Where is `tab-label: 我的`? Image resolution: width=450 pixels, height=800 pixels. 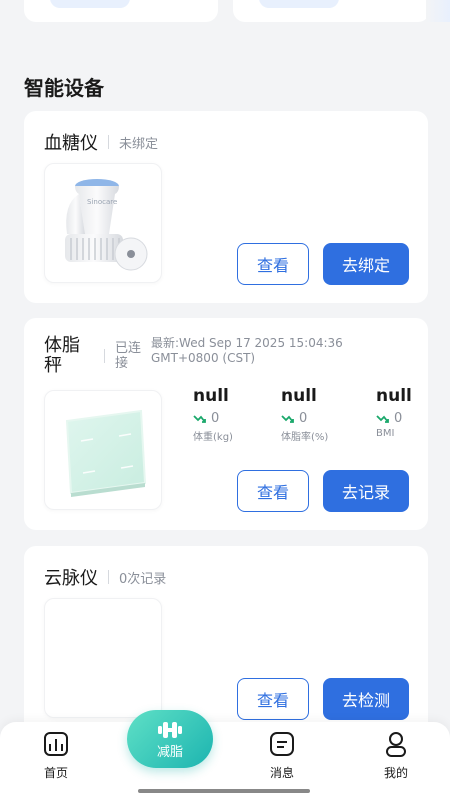
tab-label: 我的 is located at coordinates (395, 773).